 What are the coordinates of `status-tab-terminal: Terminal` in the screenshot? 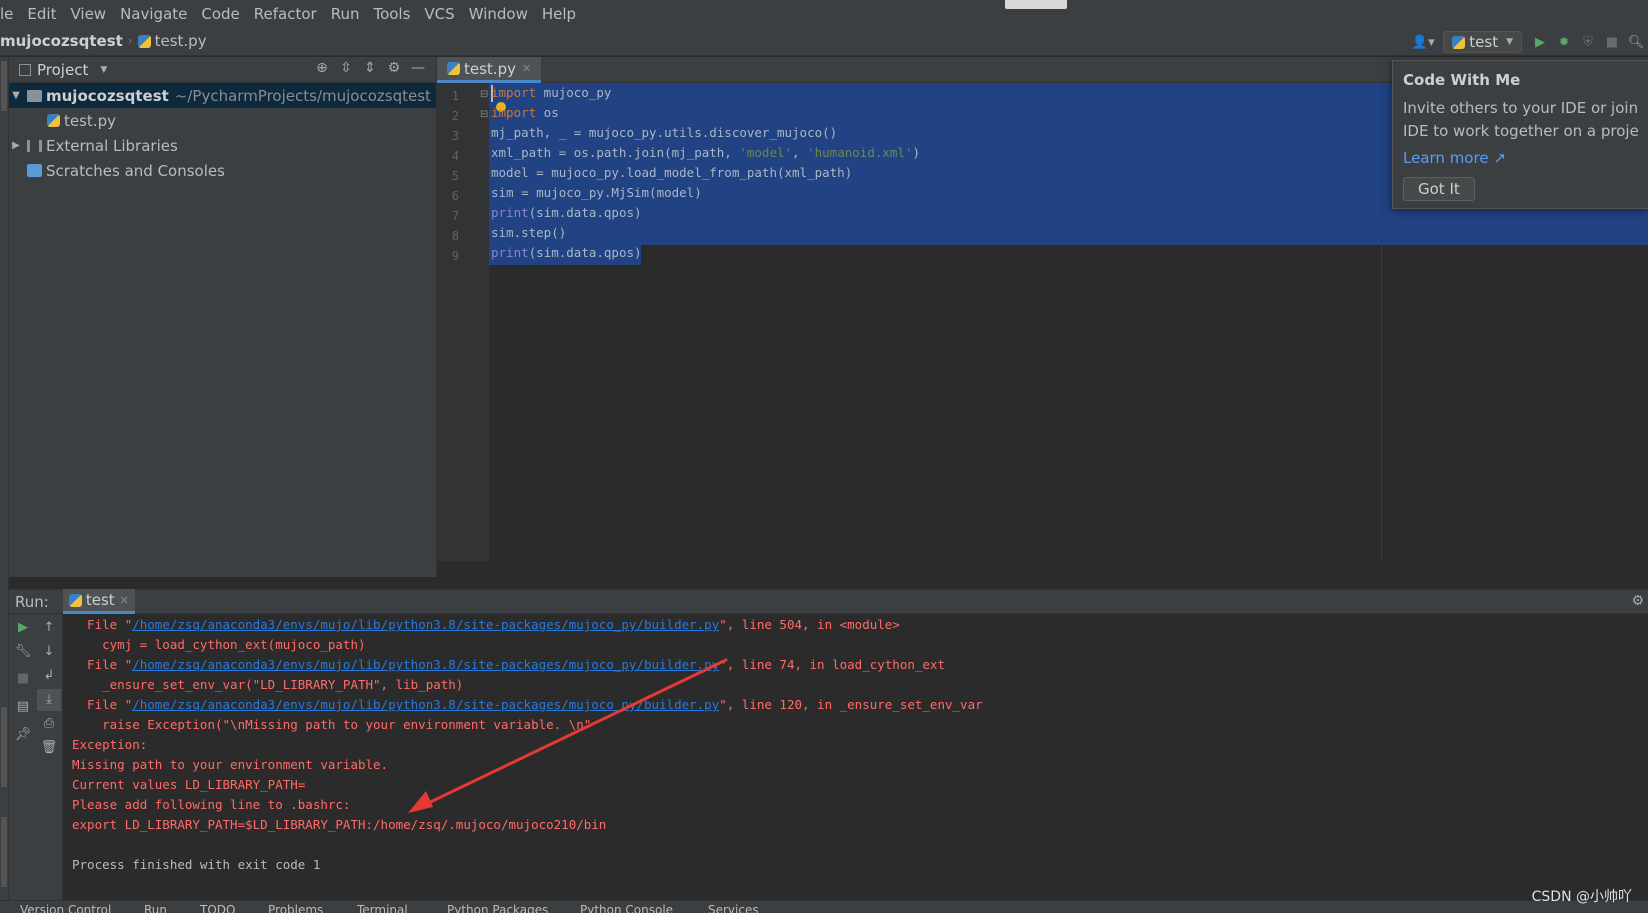 It's located at (382, 908).